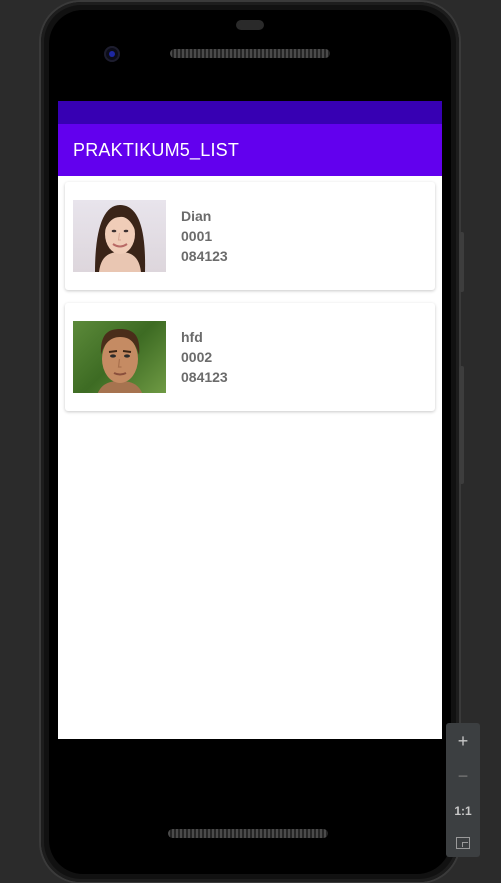 The width and height of the screenshot is (501, 883). Describe the element at coordinates (196, 216) in the screenshot. I see `item-name: Dian` at that location.